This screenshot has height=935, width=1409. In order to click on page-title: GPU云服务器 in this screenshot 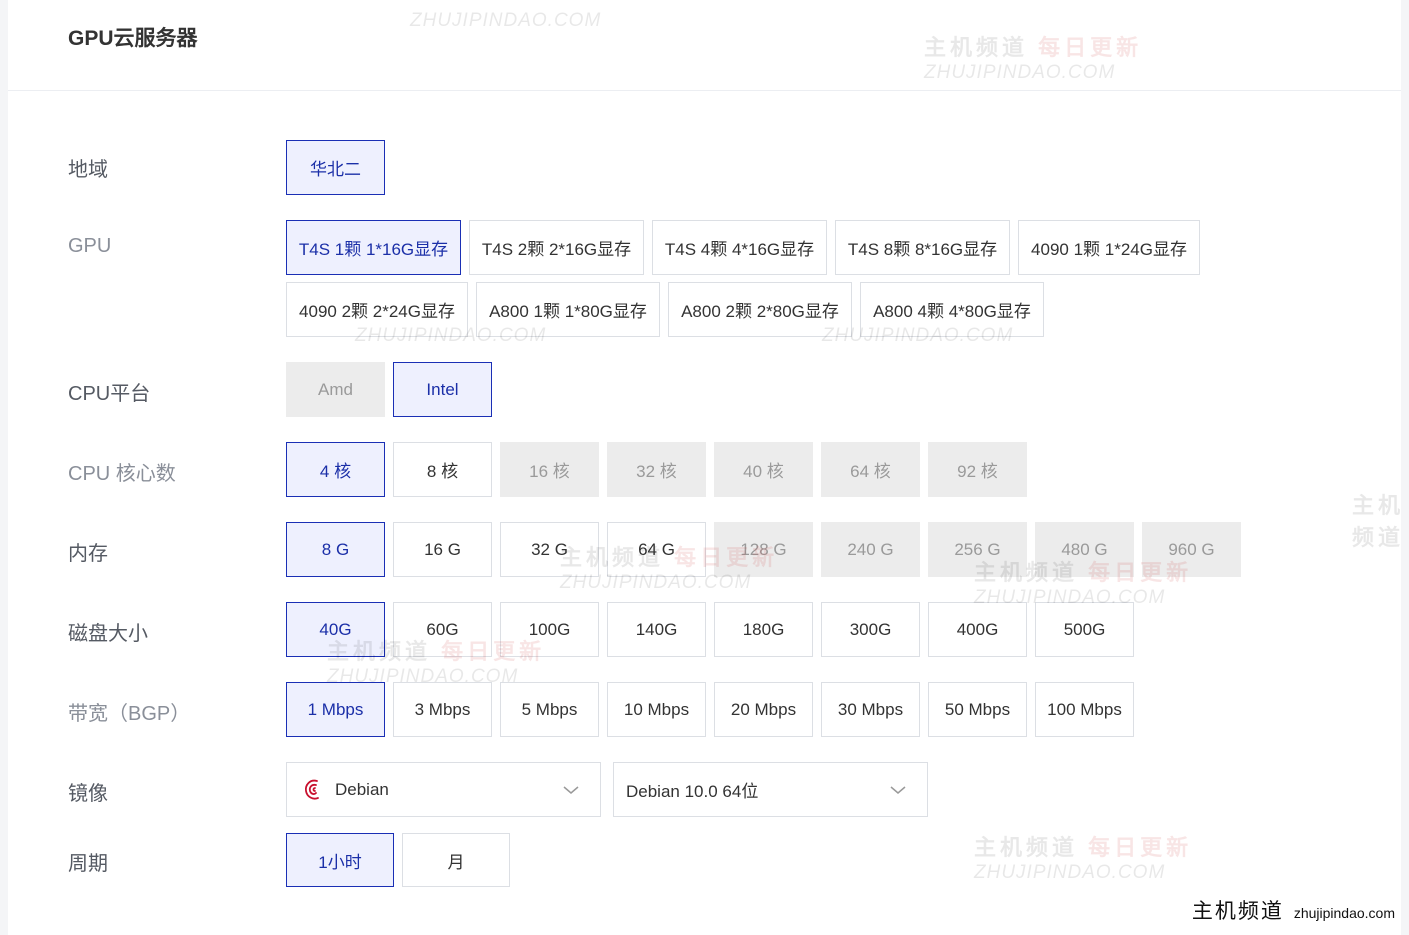, I will do `click(133, 38)`.